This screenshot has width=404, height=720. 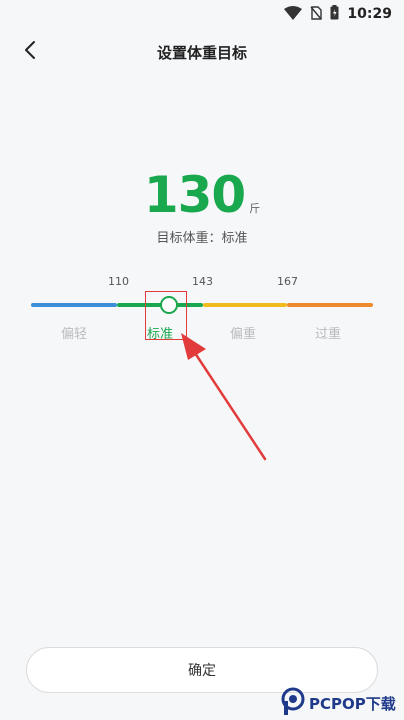 I want to click on watermark-text: PCPOP下载, so click(x=352, y=703).